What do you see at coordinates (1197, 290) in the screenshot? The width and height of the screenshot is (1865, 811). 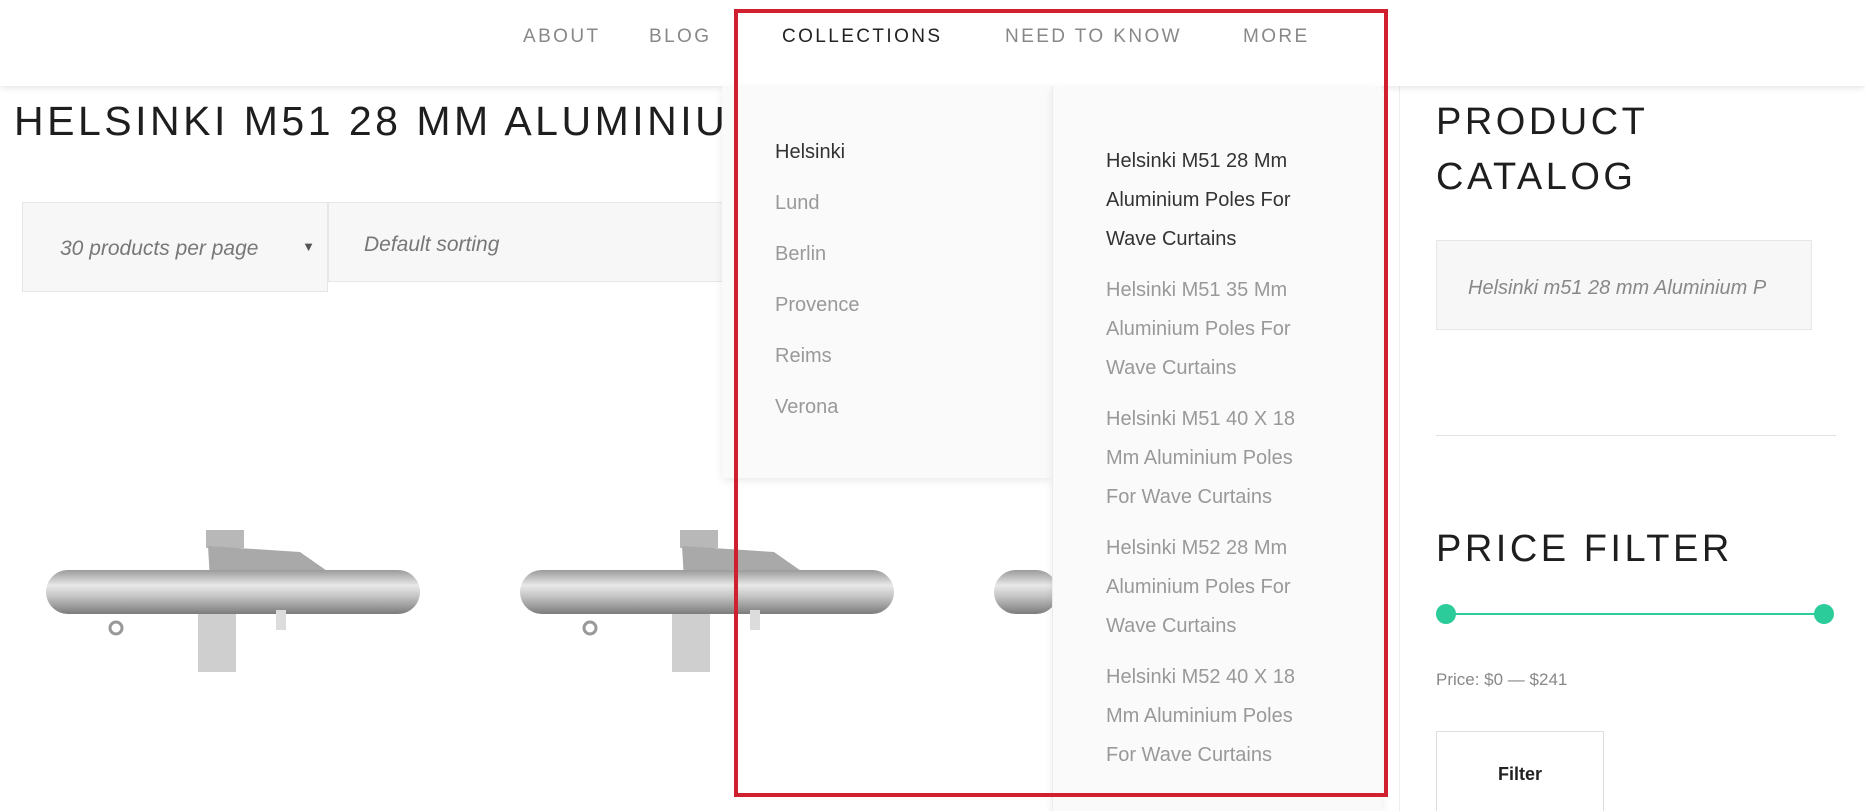 I see `submenu-item-line: Helsinki M51 35 Mm` at bounding box center [1197, 290].